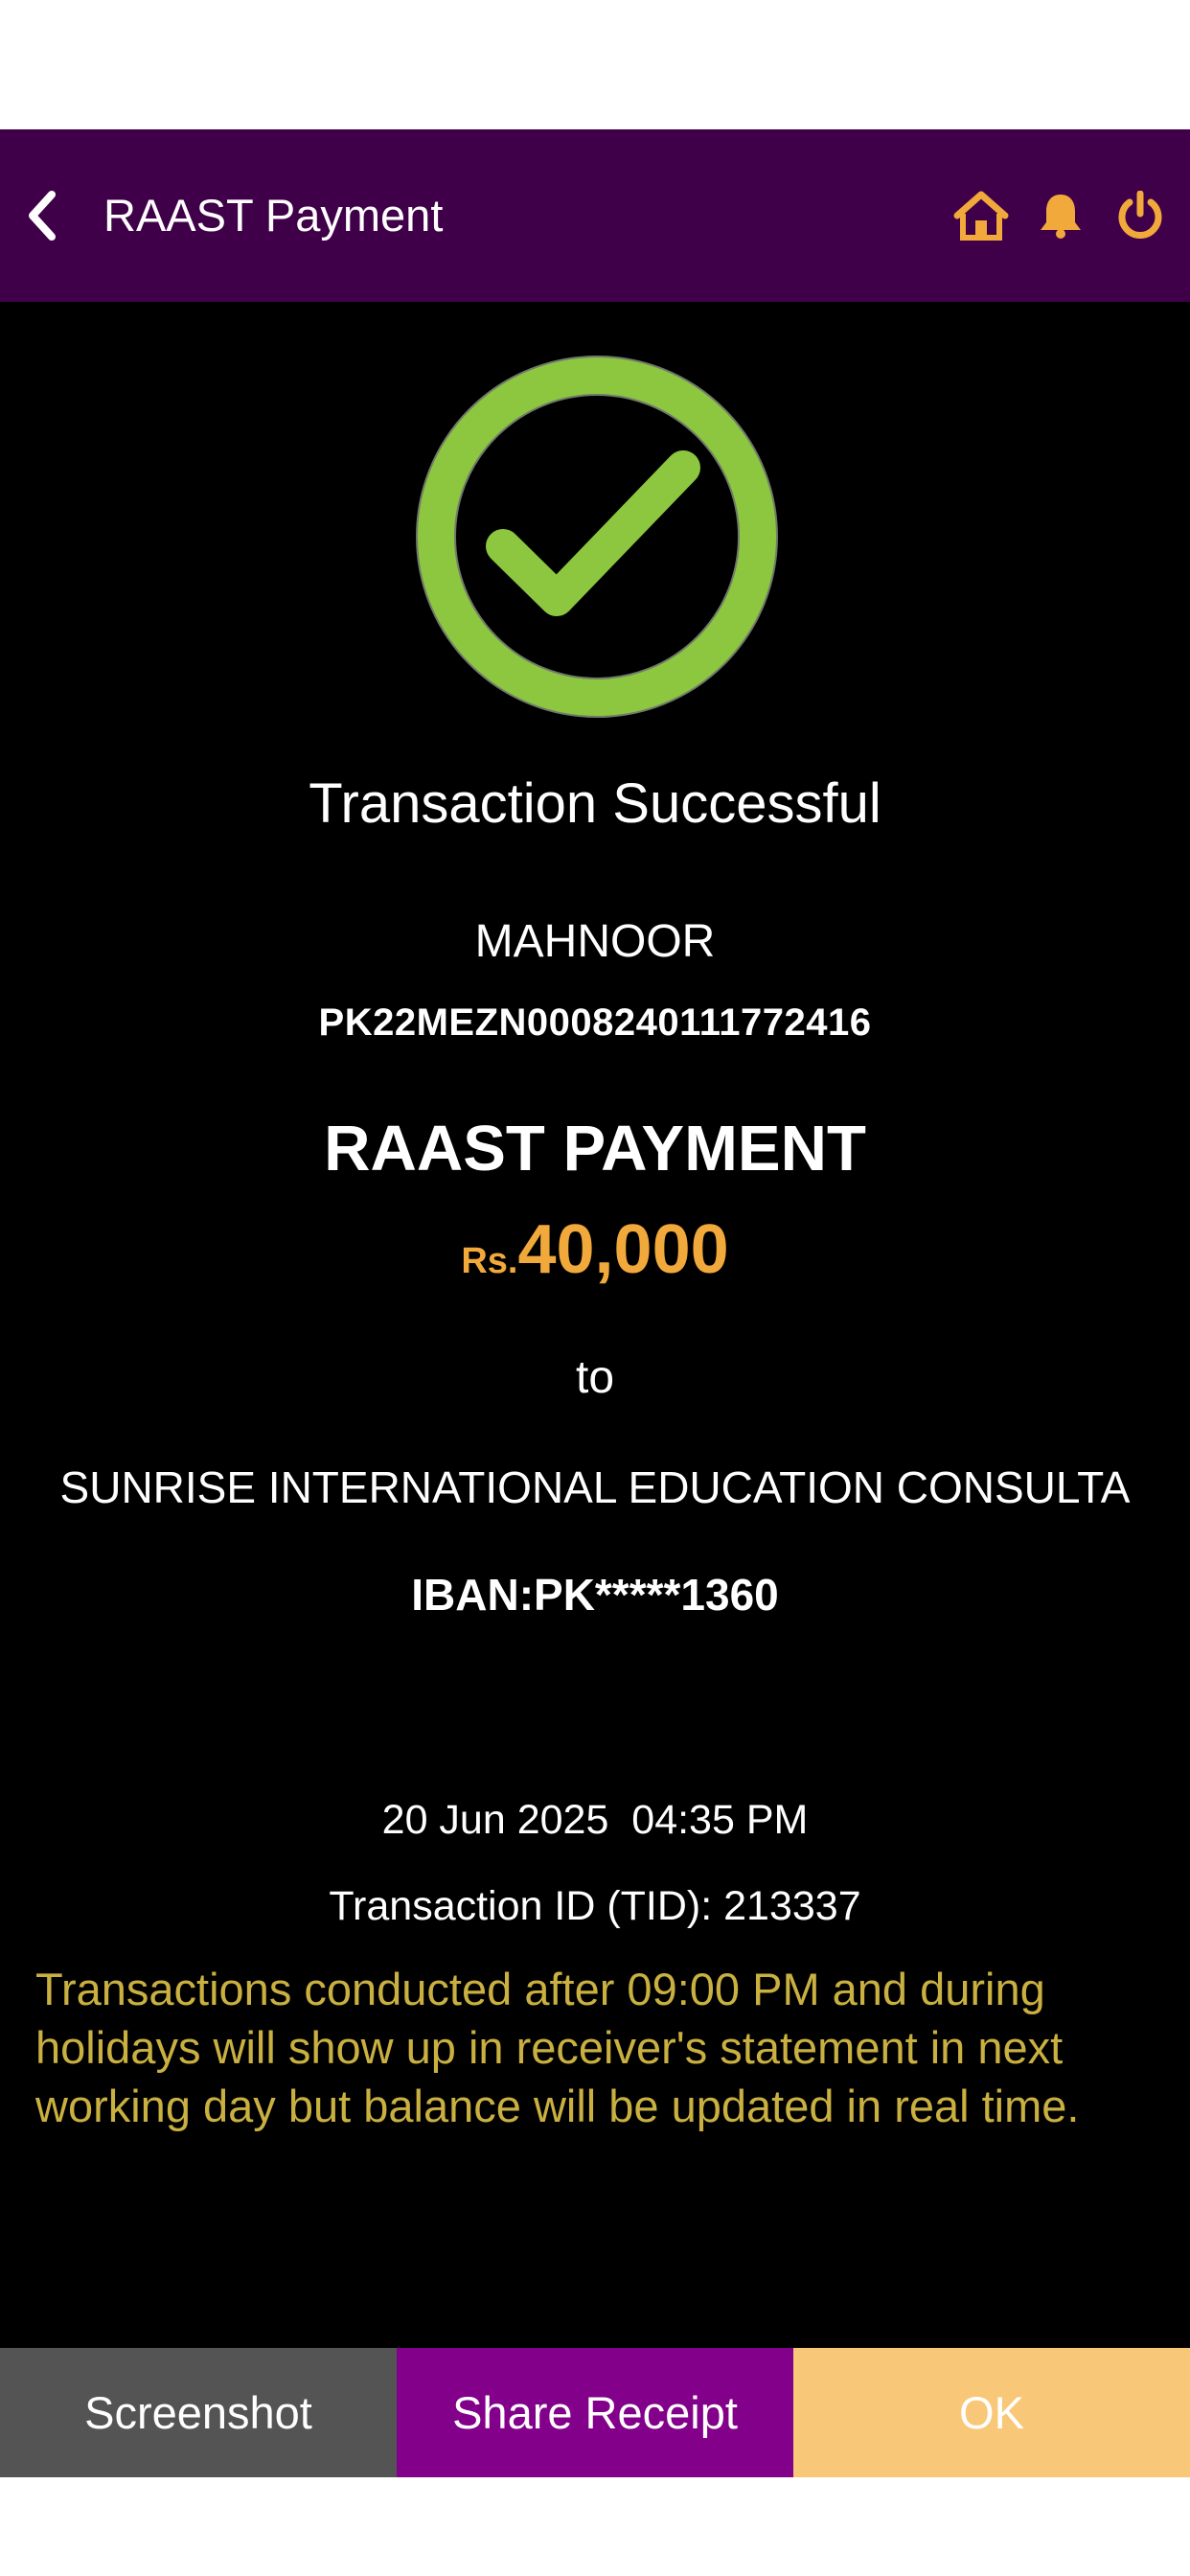 The image size is (1190, 2576). What do you see at coordinates (595, 803) in the screenshot?
I see `transaction-status: Transaction Successful` at bounding box center [595, 803].